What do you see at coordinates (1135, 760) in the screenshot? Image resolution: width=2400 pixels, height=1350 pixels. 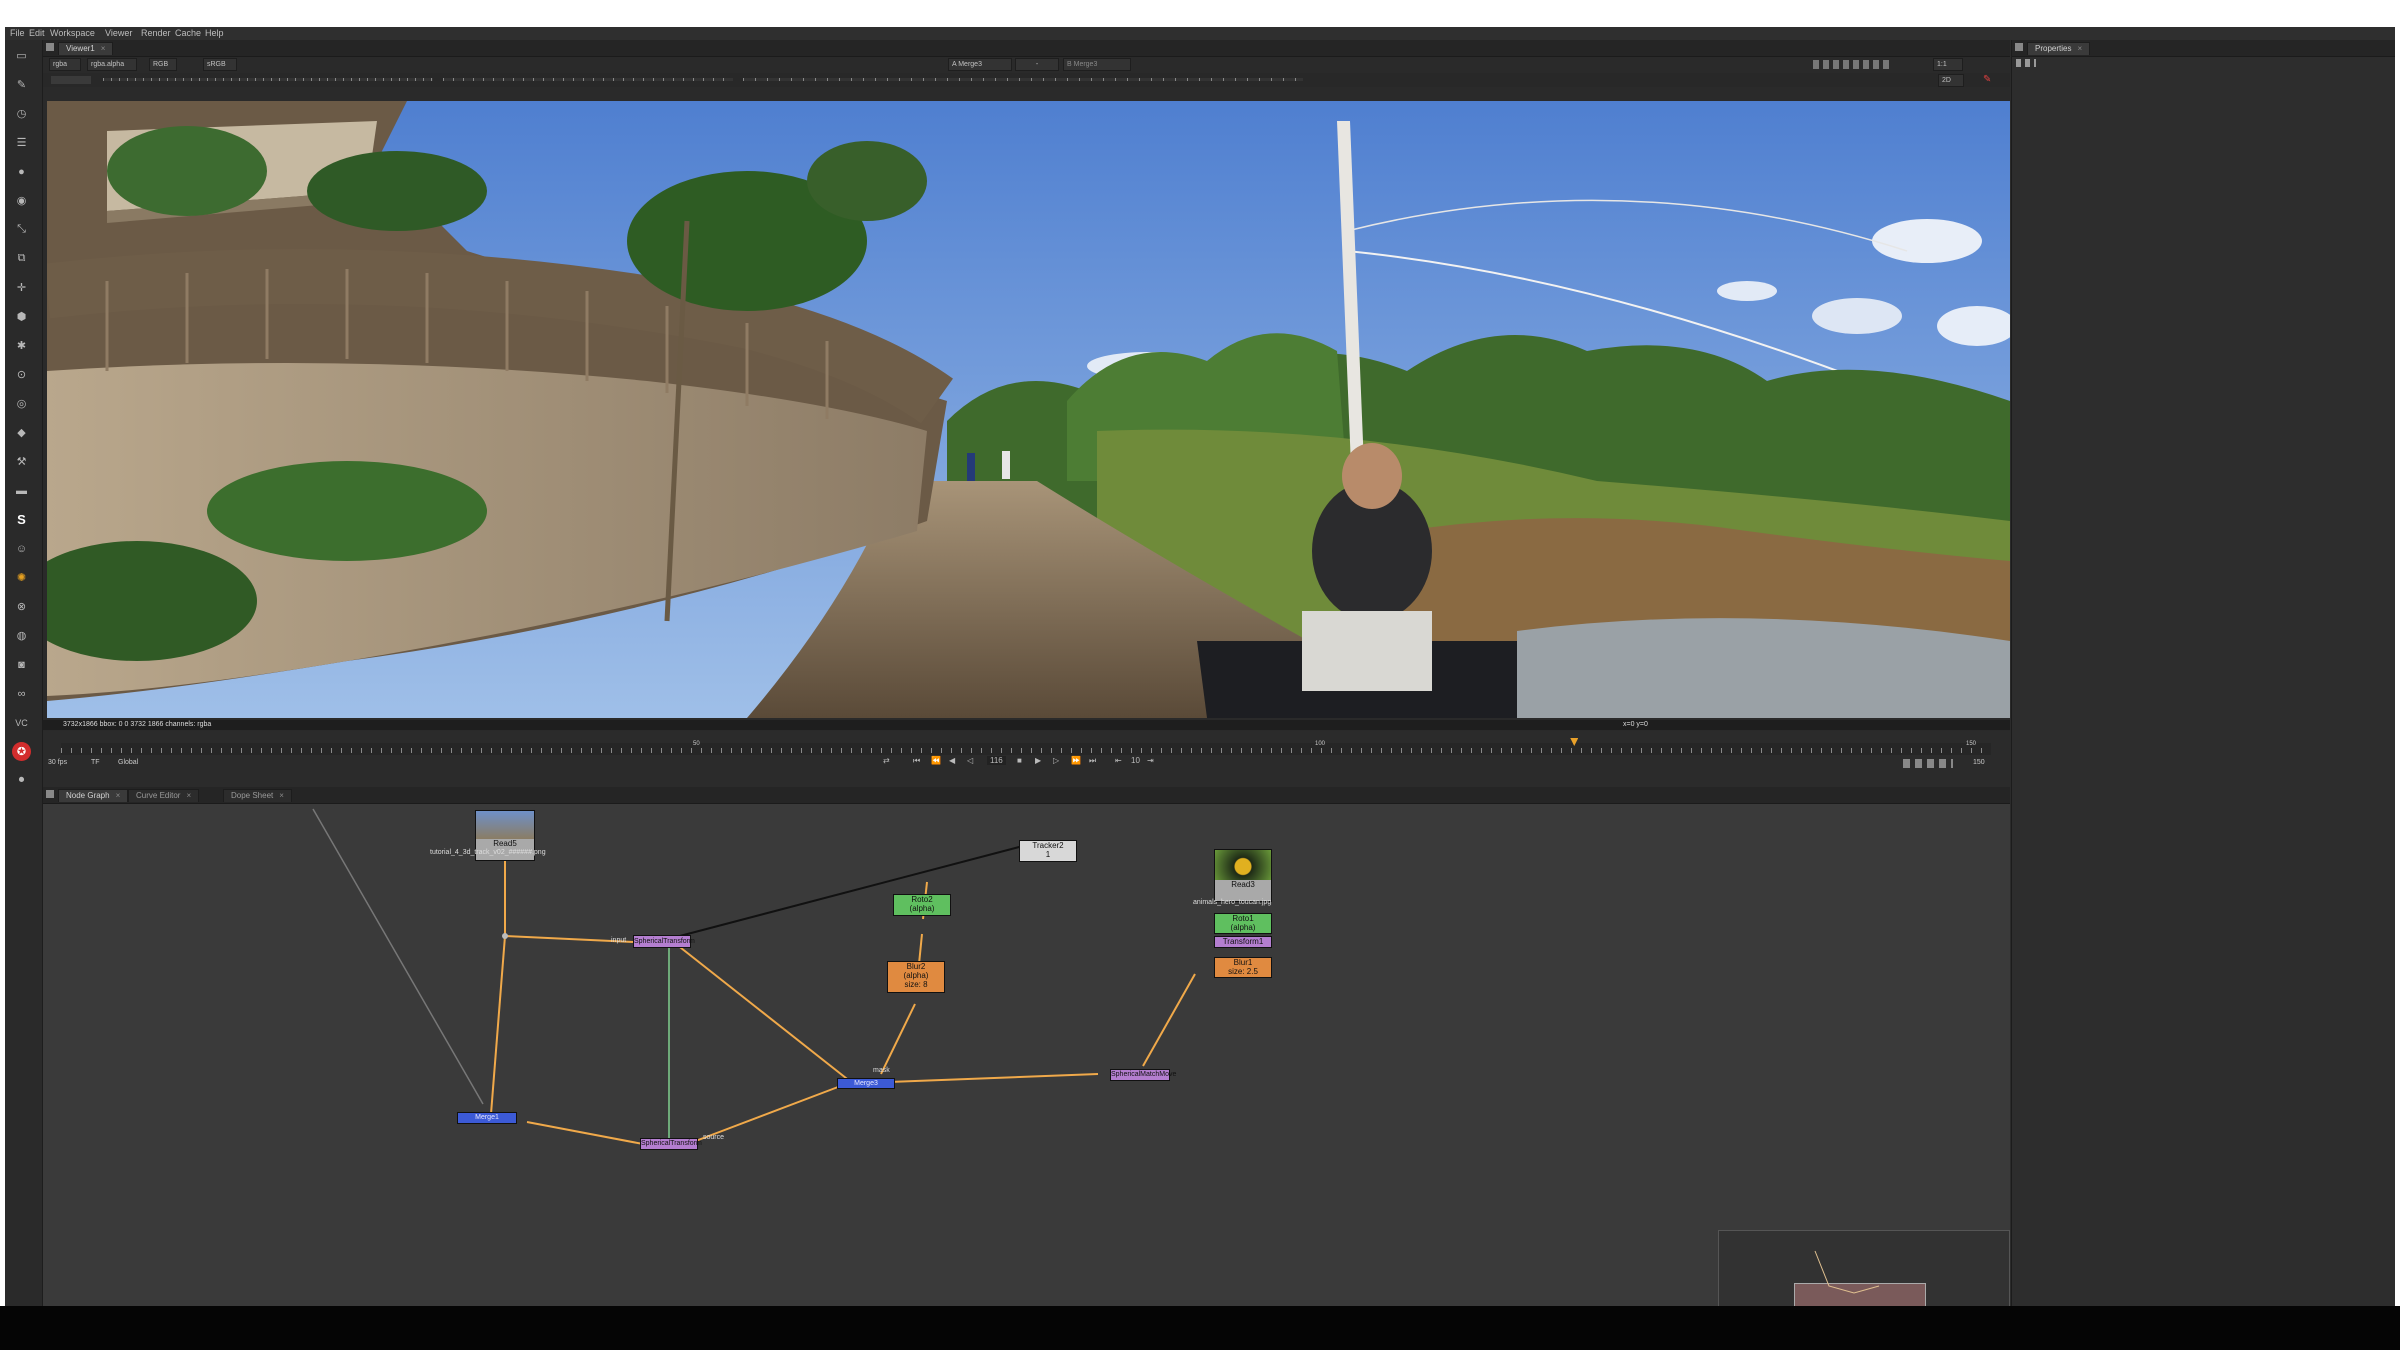 I see `step-field: 10` at bounding box center [1135, 760].